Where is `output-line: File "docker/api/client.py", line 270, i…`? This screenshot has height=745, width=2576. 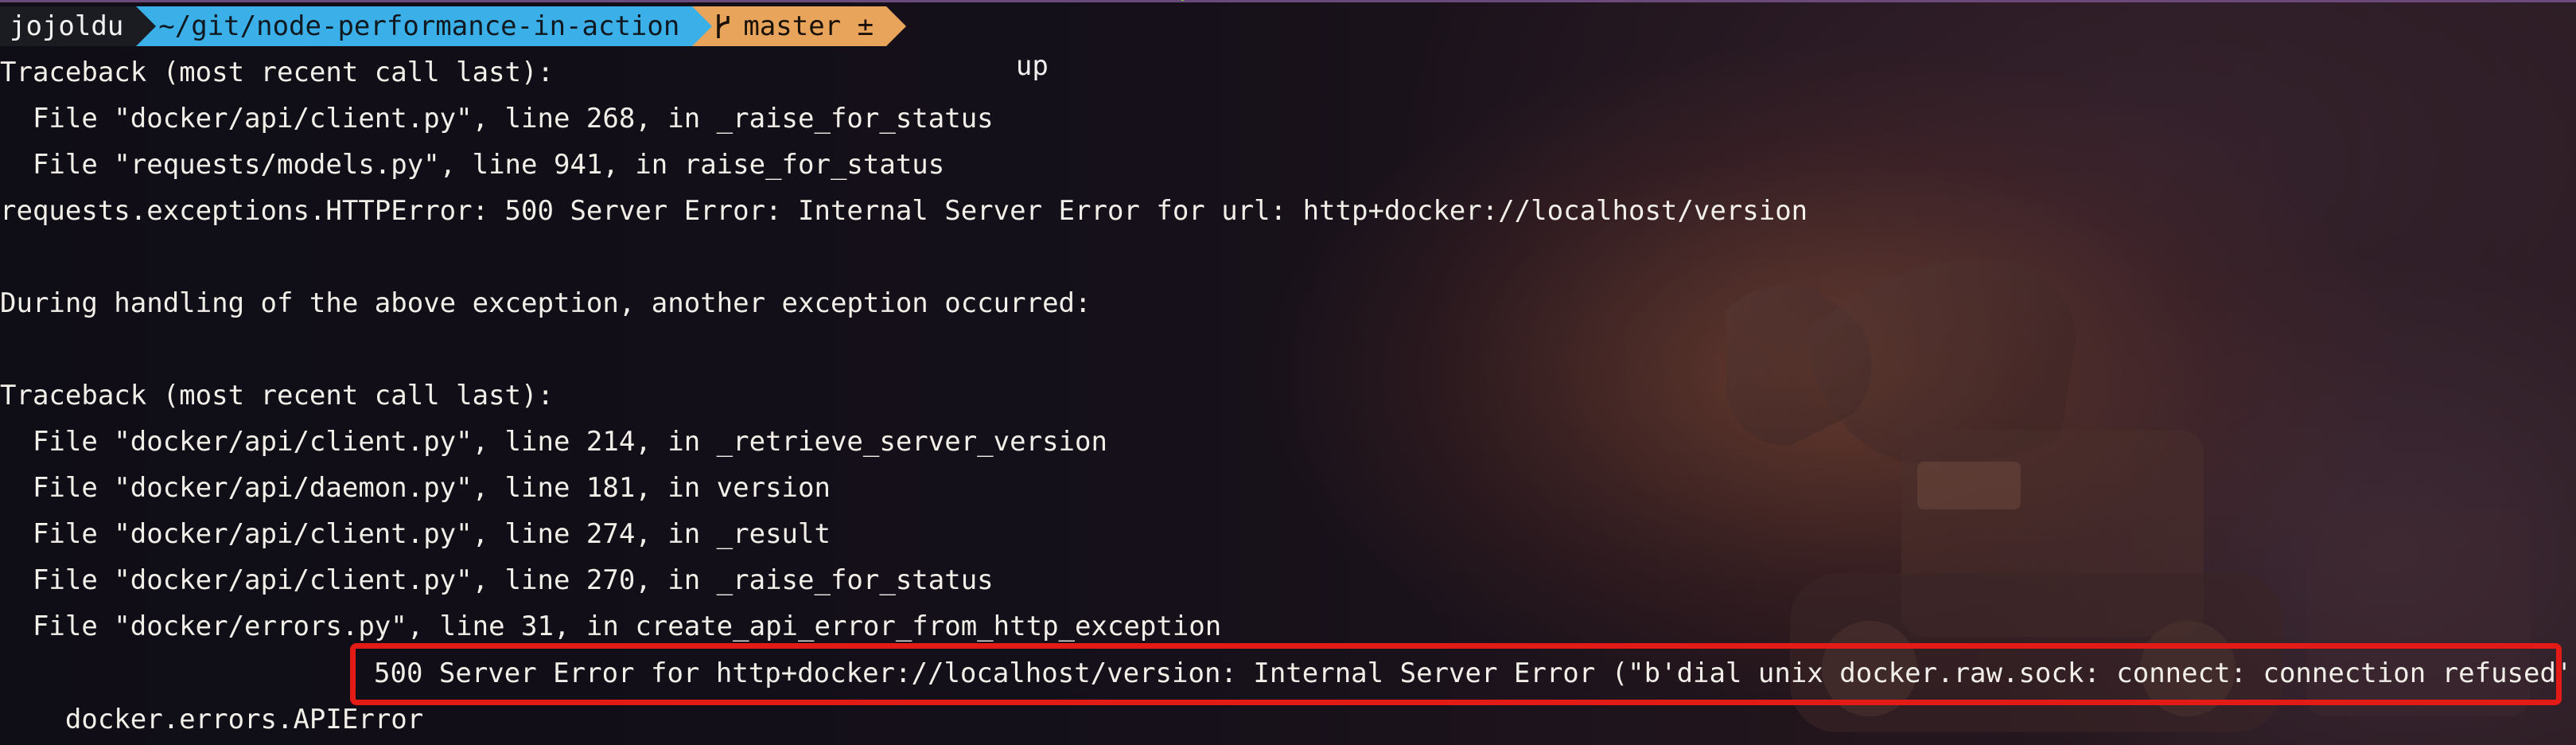
output-line: File "docker/api/client.py", line 270, i… is located at coordinates (497, 580).